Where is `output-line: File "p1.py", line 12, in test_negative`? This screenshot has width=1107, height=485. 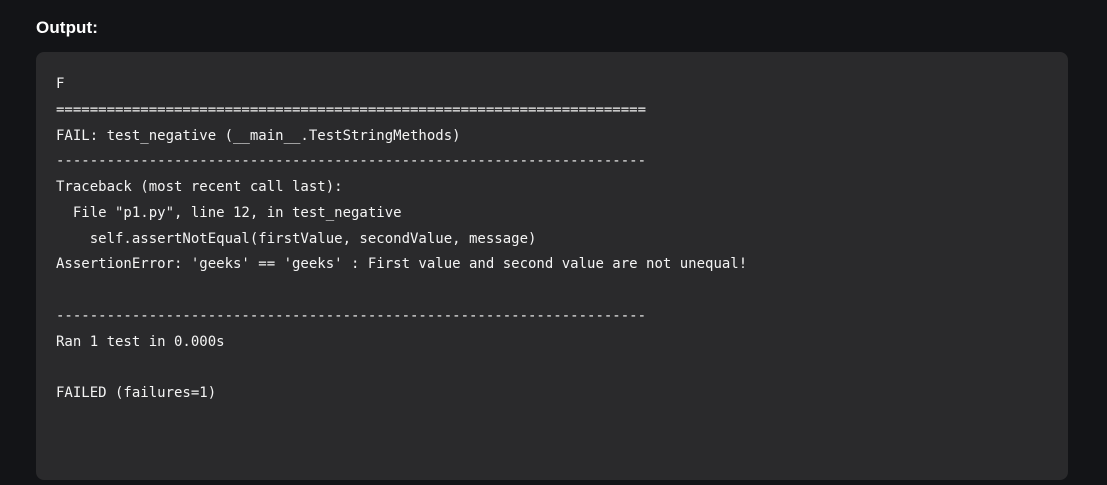 output-line: File "p1.py", line 12, in test_negative is located at coordinates (229, 212).